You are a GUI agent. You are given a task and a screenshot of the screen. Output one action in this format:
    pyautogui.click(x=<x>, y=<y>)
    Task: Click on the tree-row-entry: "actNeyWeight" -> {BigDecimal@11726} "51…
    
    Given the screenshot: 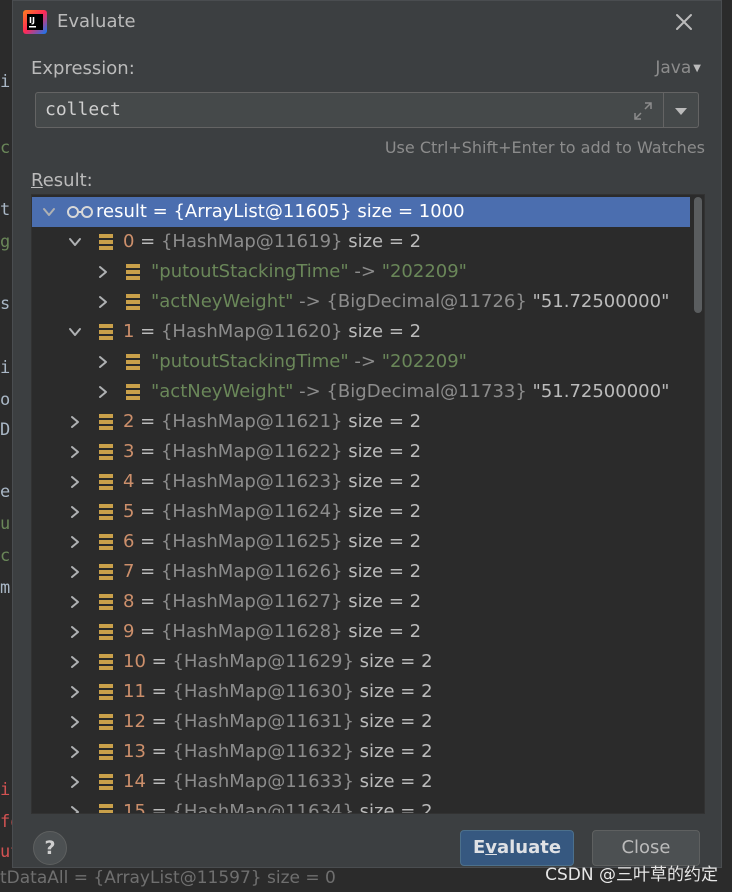 What is the action you would take?
    pyautogui.click(x=361, y=302)
    